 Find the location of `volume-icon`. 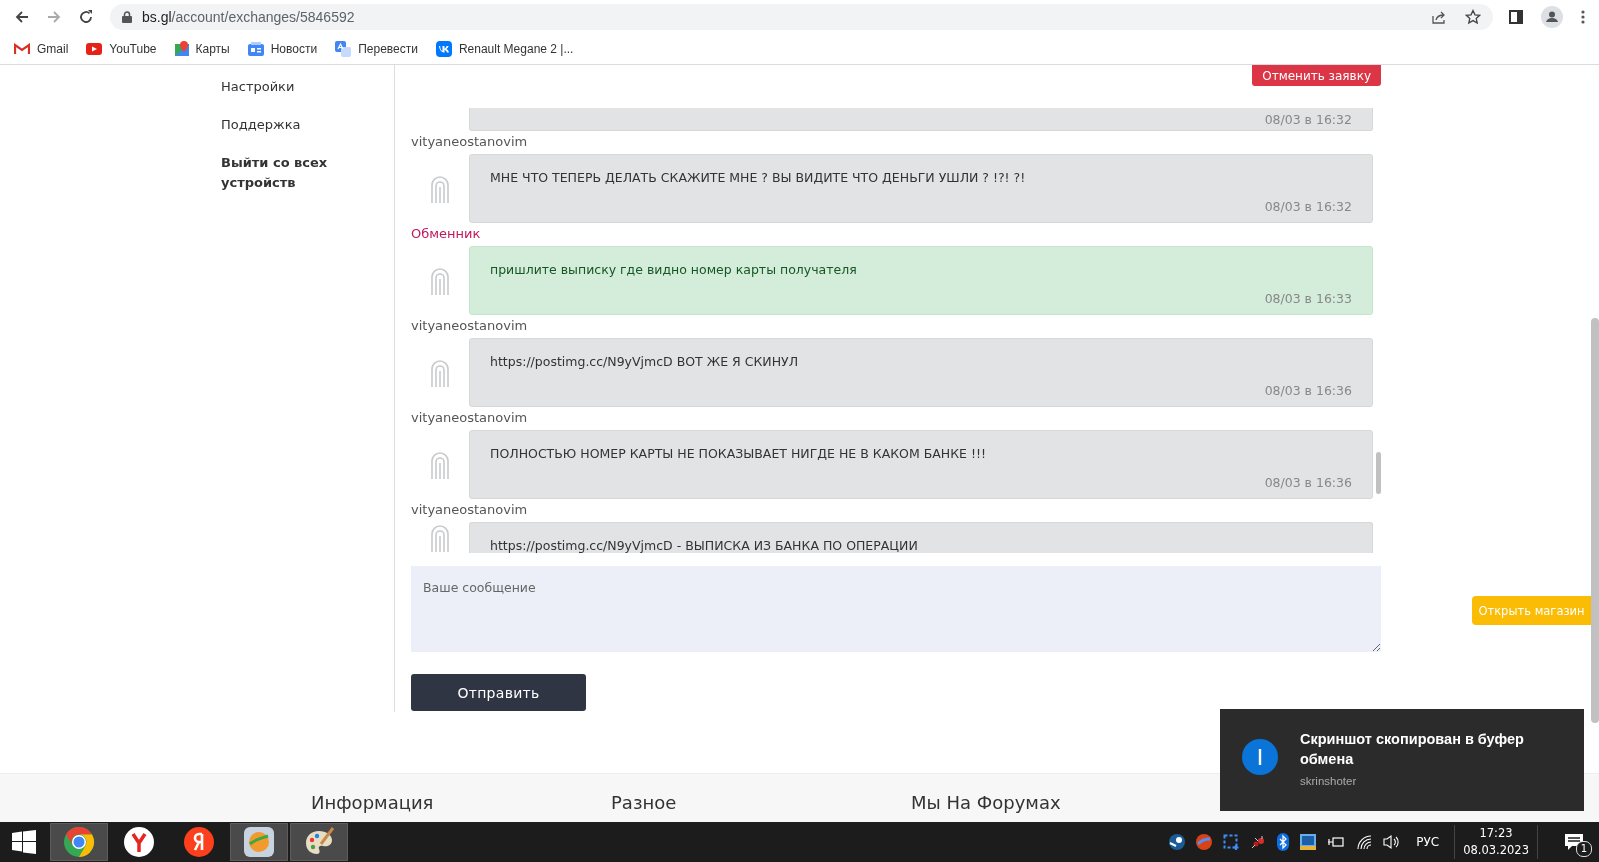

volume-icon is located at coordinates (1392, 842).